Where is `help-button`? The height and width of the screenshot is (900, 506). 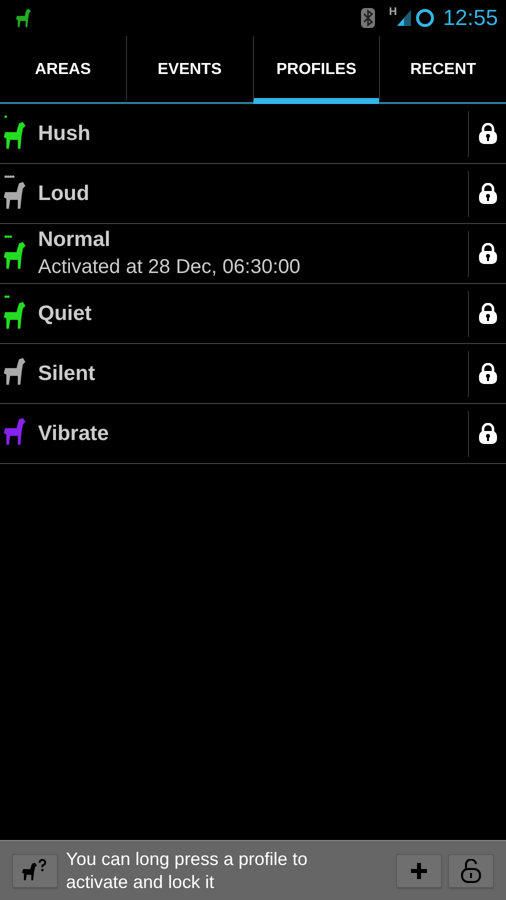 help-button is located at coordinates (35, 871).